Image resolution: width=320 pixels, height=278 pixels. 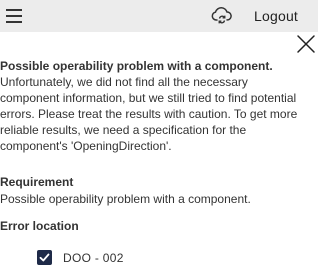 I want to click on top-bar: Logout, so click(x=159, y=16).